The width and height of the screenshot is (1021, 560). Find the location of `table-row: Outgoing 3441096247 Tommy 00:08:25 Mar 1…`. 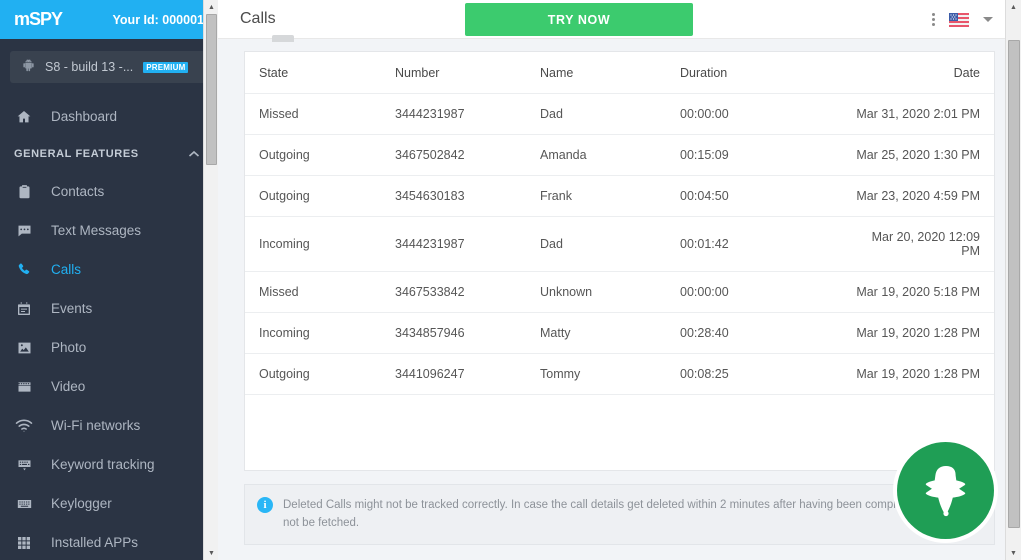

table-row: Outgoing 3441096247 Tommy 00:08:25 Mar 1… is located at coordinates (619, 374).